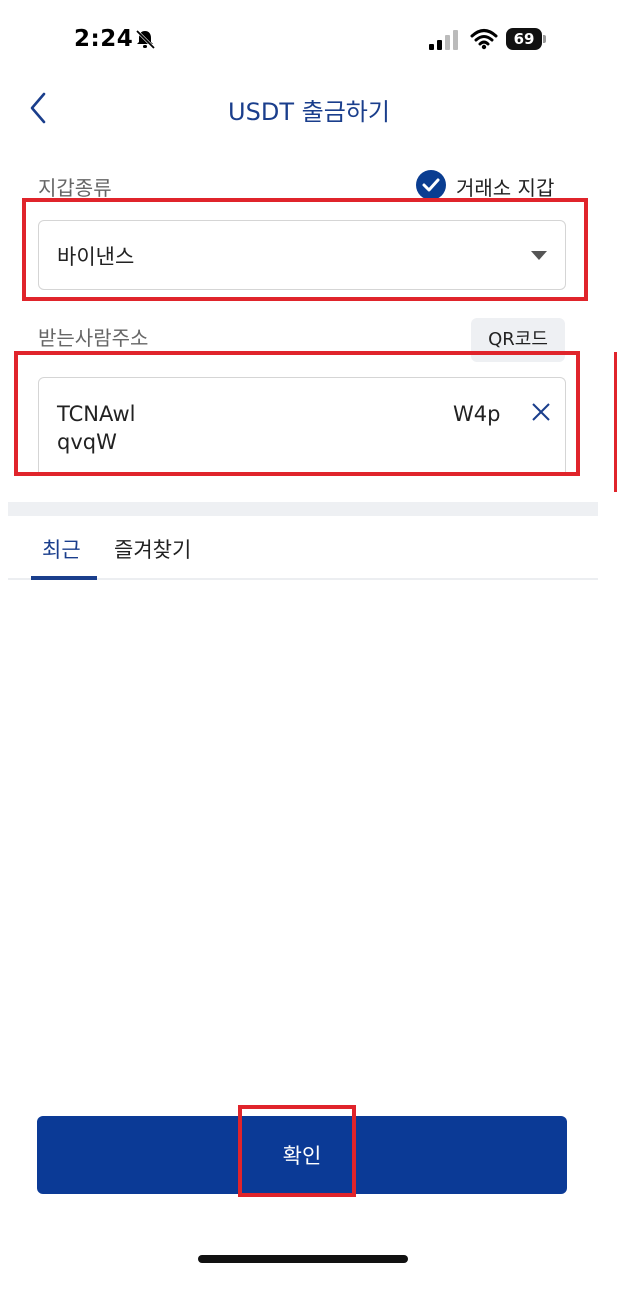 This screenshot has height=1297, width=618. Describe the element at coordinates (64, 578) in the screenshot. I see `active-tab-indicator` at that location.